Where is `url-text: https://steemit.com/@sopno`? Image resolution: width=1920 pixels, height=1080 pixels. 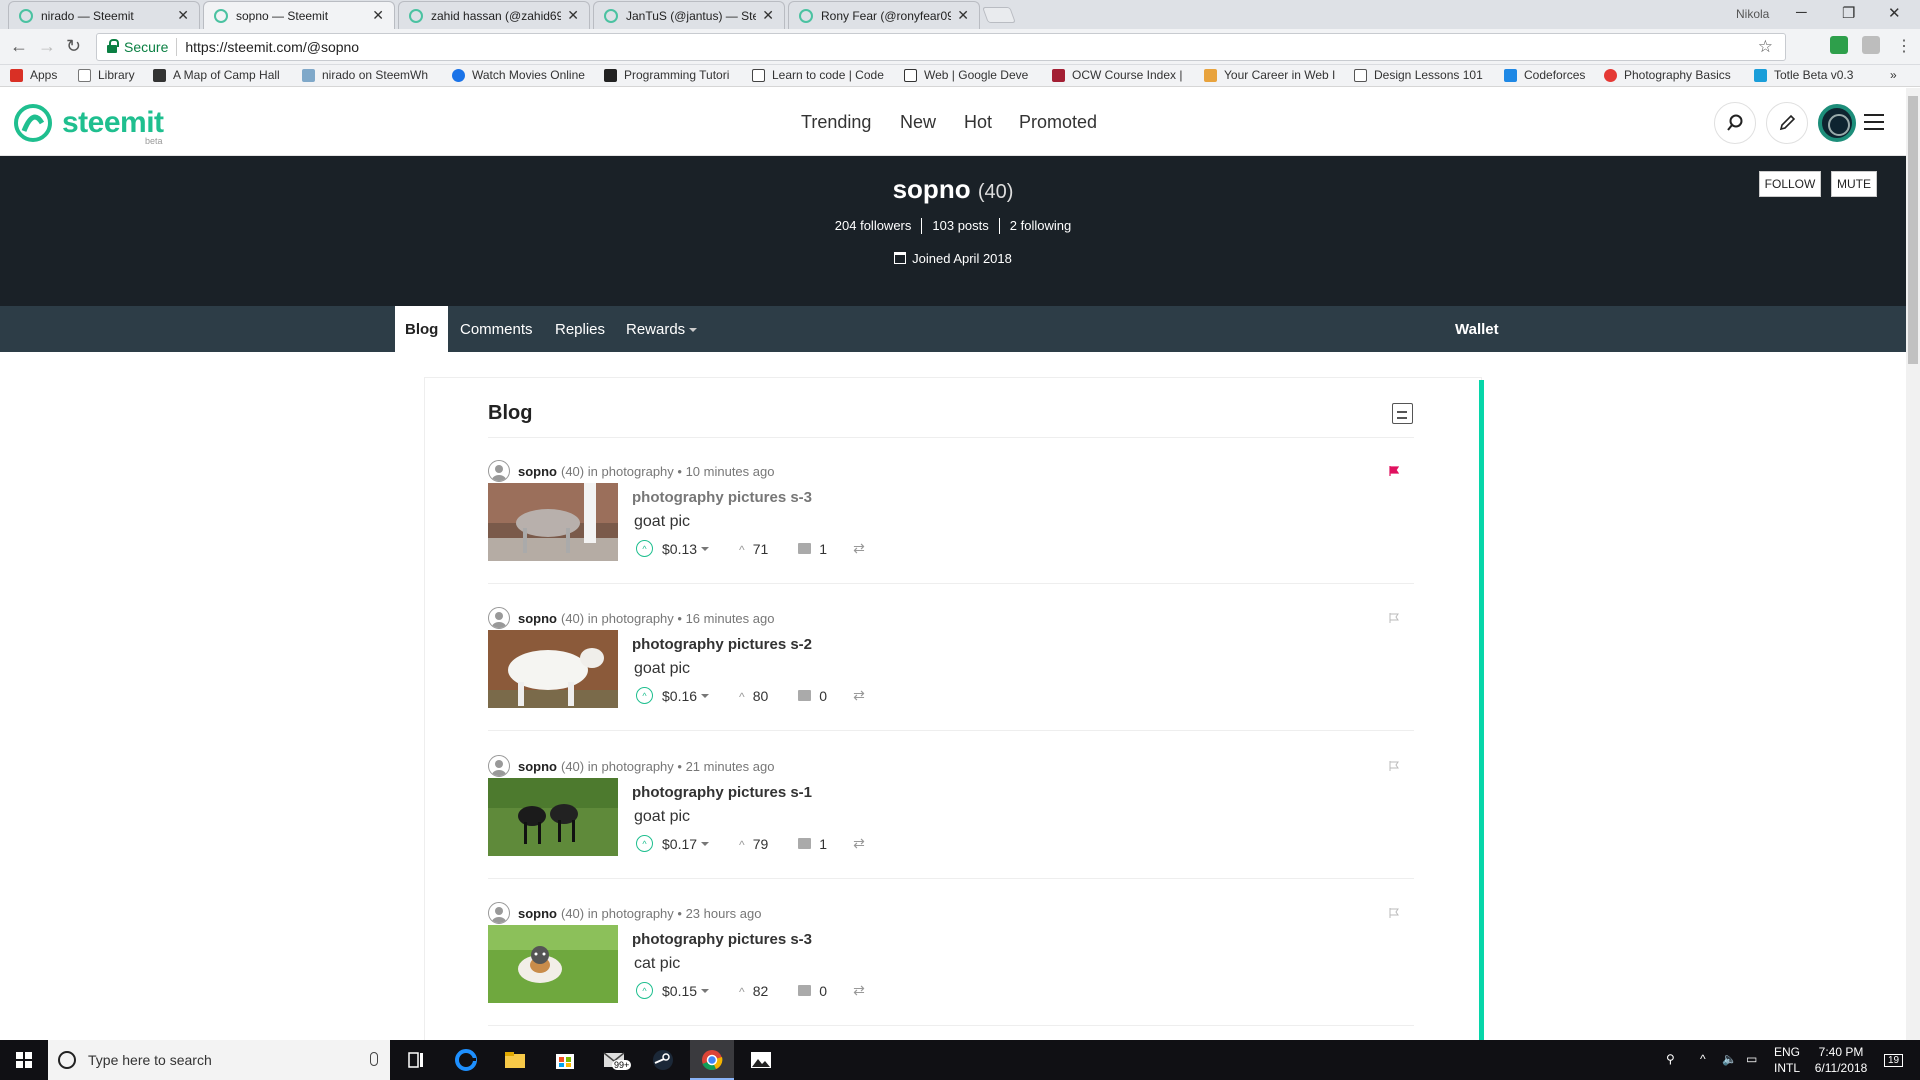 url-text: https://steemit.com/@sopno is located at coordinates (272, 47).